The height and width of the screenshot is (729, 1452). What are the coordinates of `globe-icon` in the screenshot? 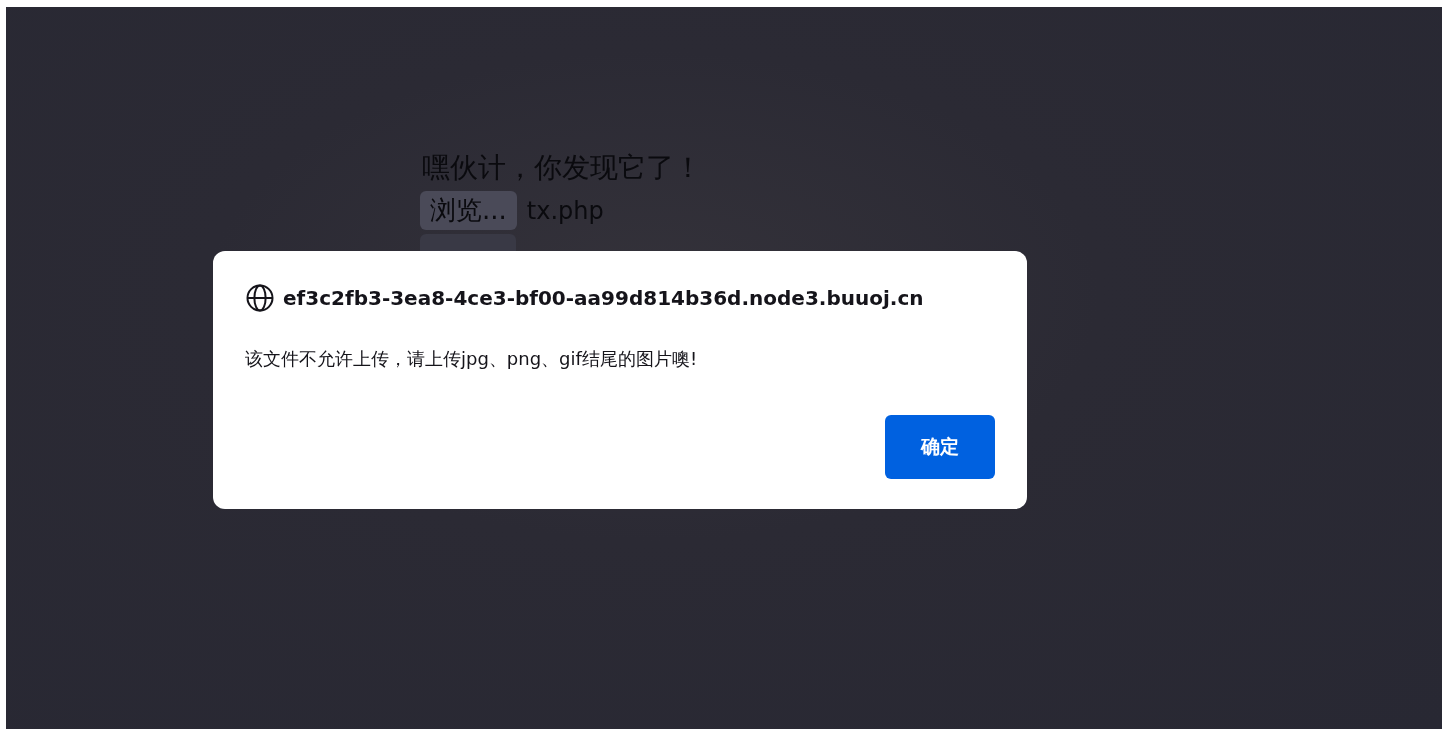 It's located at (260, 298).